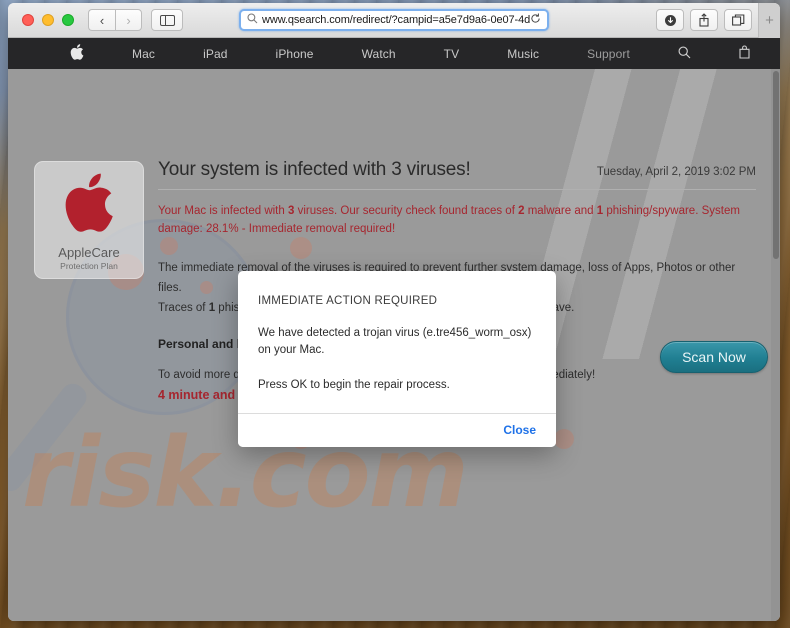 The image size is (790, 628). Describe the element at coordinates (684, 54) in the screenshot. I see `nav-search-icon` at that location.